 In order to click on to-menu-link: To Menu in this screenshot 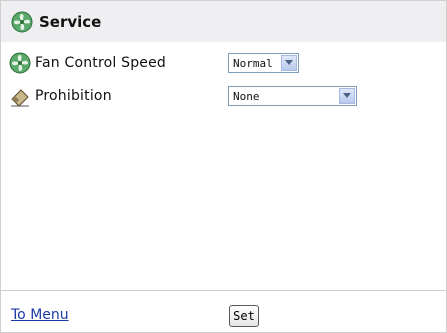, I will do `click(40, 315)`.